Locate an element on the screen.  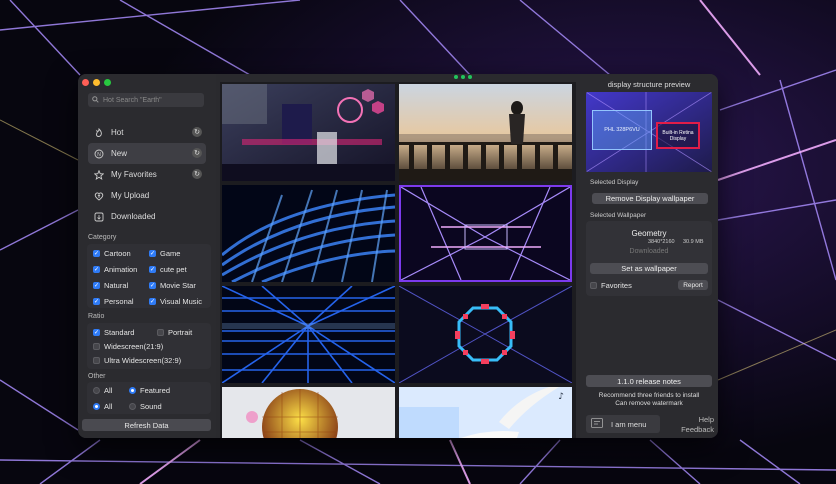
feedback-link: Feedback is located at coordinates (697, 429).